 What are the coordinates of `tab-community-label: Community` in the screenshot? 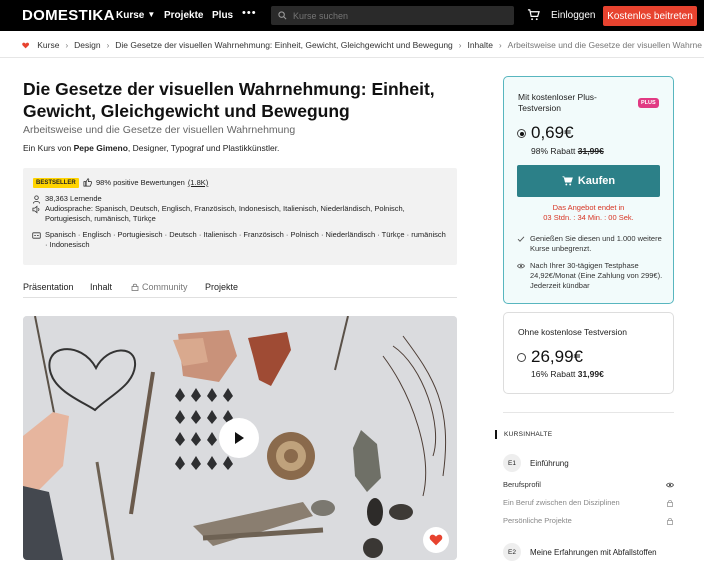 It's located at (165, 287).